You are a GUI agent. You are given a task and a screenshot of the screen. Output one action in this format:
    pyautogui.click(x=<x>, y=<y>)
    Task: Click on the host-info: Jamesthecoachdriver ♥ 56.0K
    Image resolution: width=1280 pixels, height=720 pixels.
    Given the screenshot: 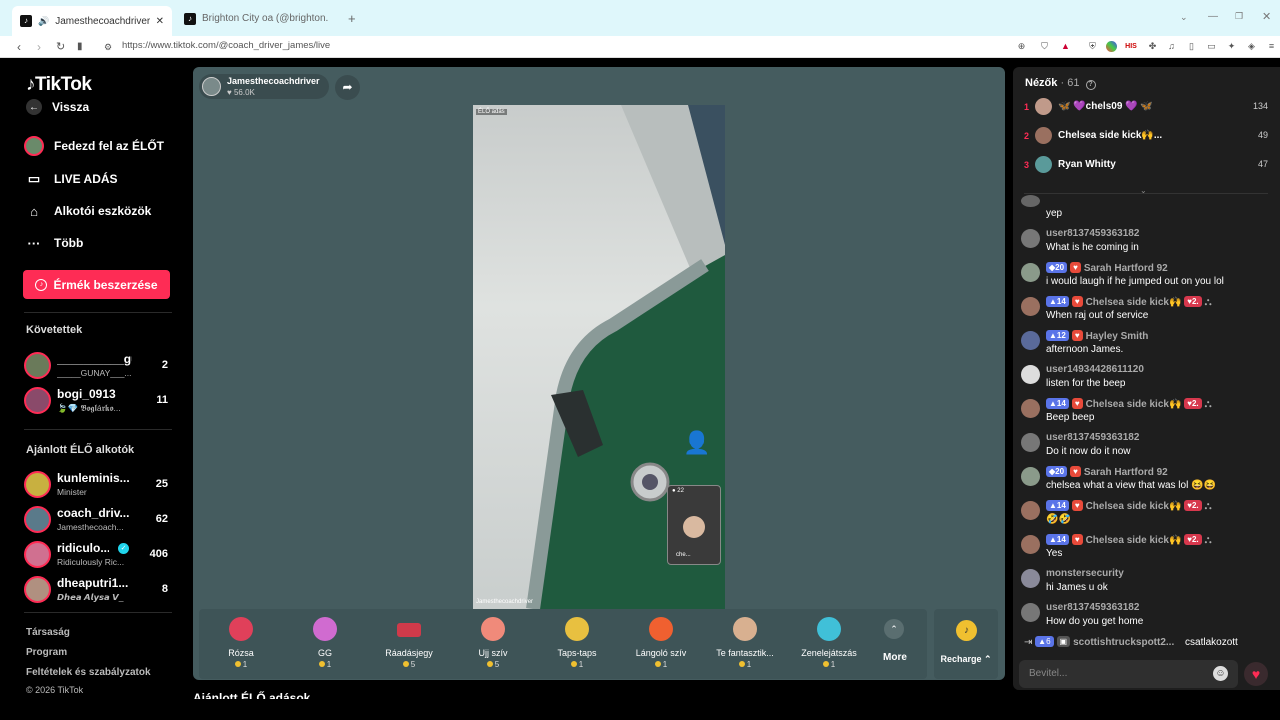 What is the action you would take?
    pyautogui.click(x=264, y=86)
    